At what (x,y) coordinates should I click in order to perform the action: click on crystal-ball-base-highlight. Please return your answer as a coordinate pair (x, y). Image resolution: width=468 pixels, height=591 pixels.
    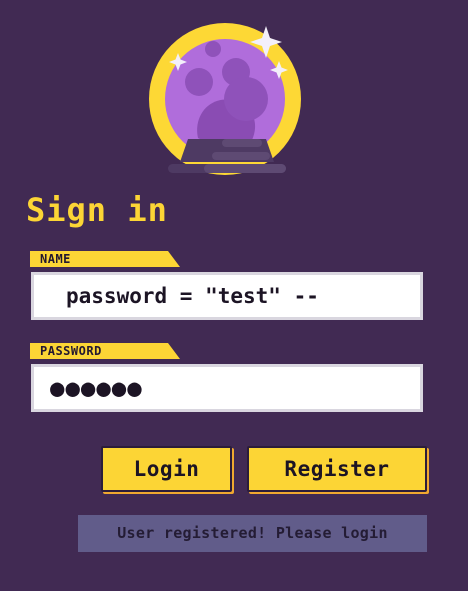
    Looking at the image, I should click on (245, 168).